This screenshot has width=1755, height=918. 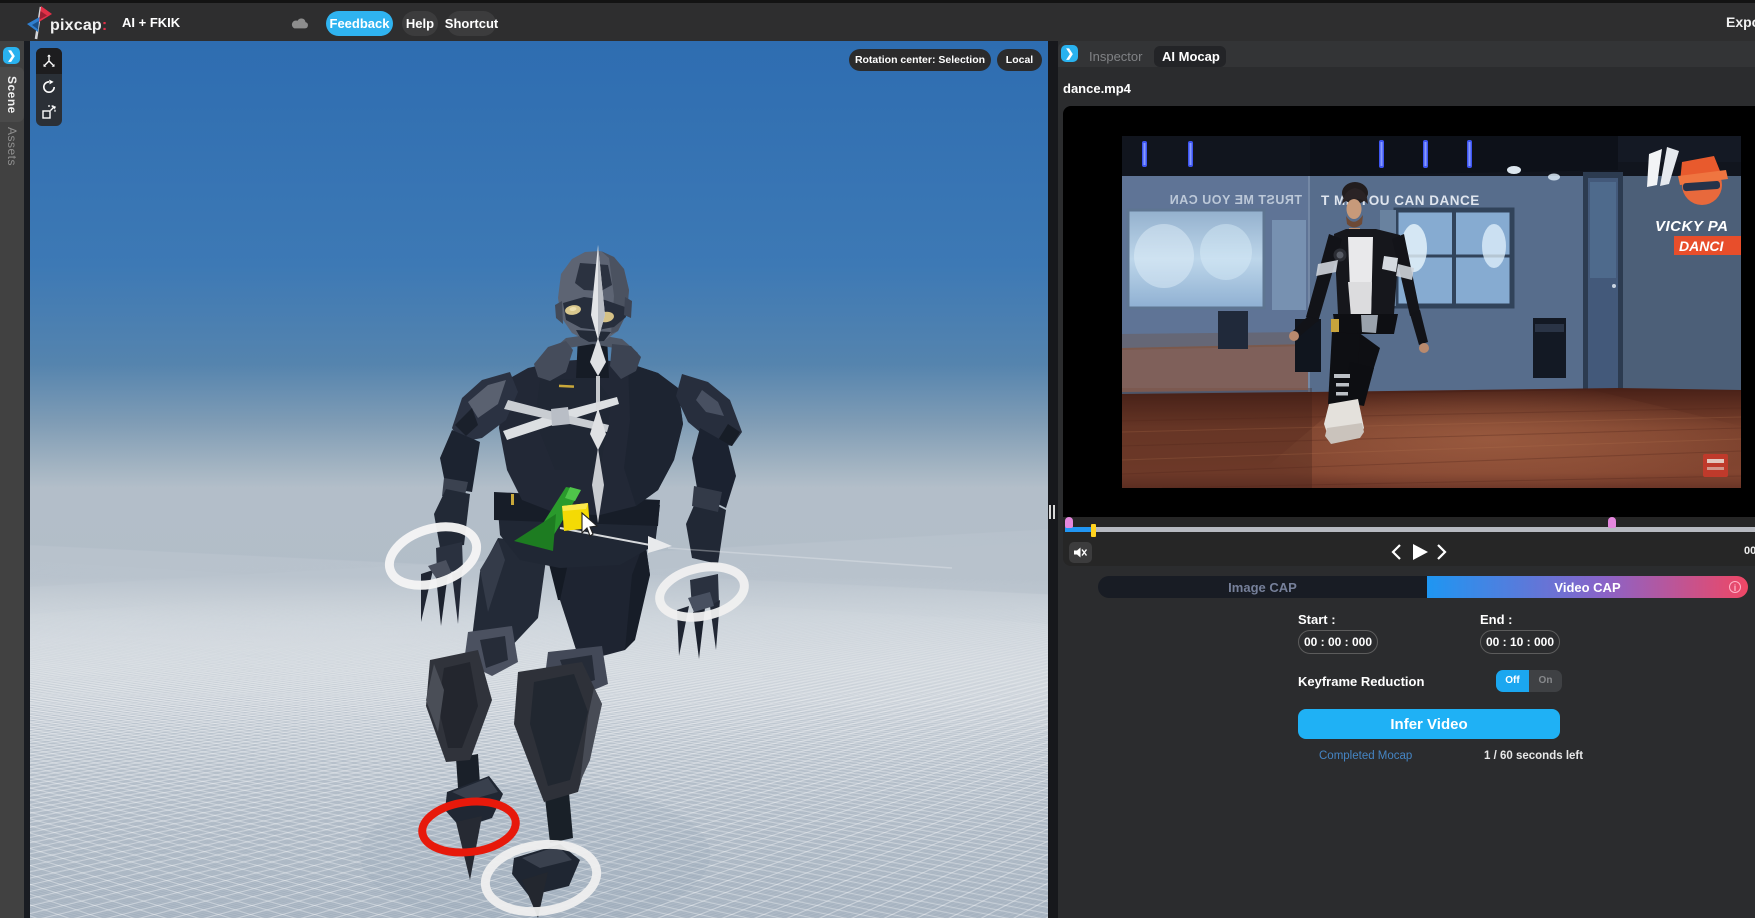 I want to click on svg-text: VICKY PA, so click(x=1691, y=226).